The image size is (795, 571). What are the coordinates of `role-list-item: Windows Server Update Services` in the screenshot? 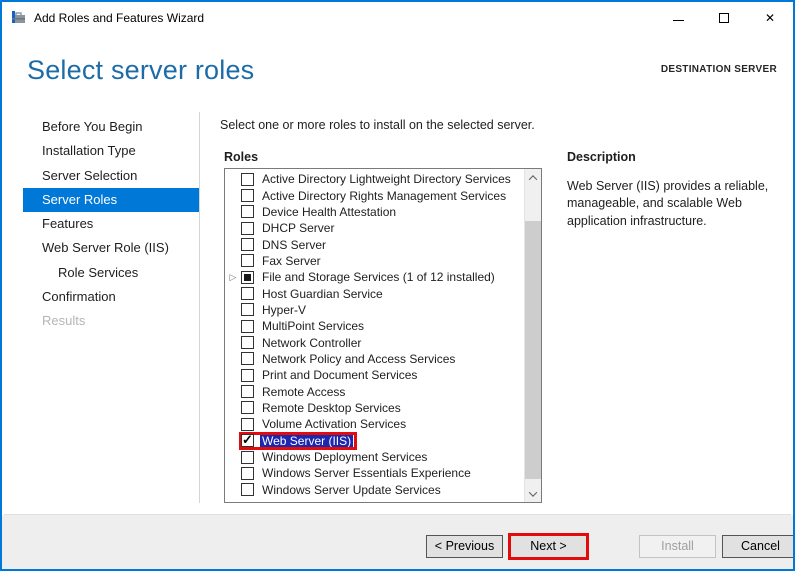 It's located at (374, 490).